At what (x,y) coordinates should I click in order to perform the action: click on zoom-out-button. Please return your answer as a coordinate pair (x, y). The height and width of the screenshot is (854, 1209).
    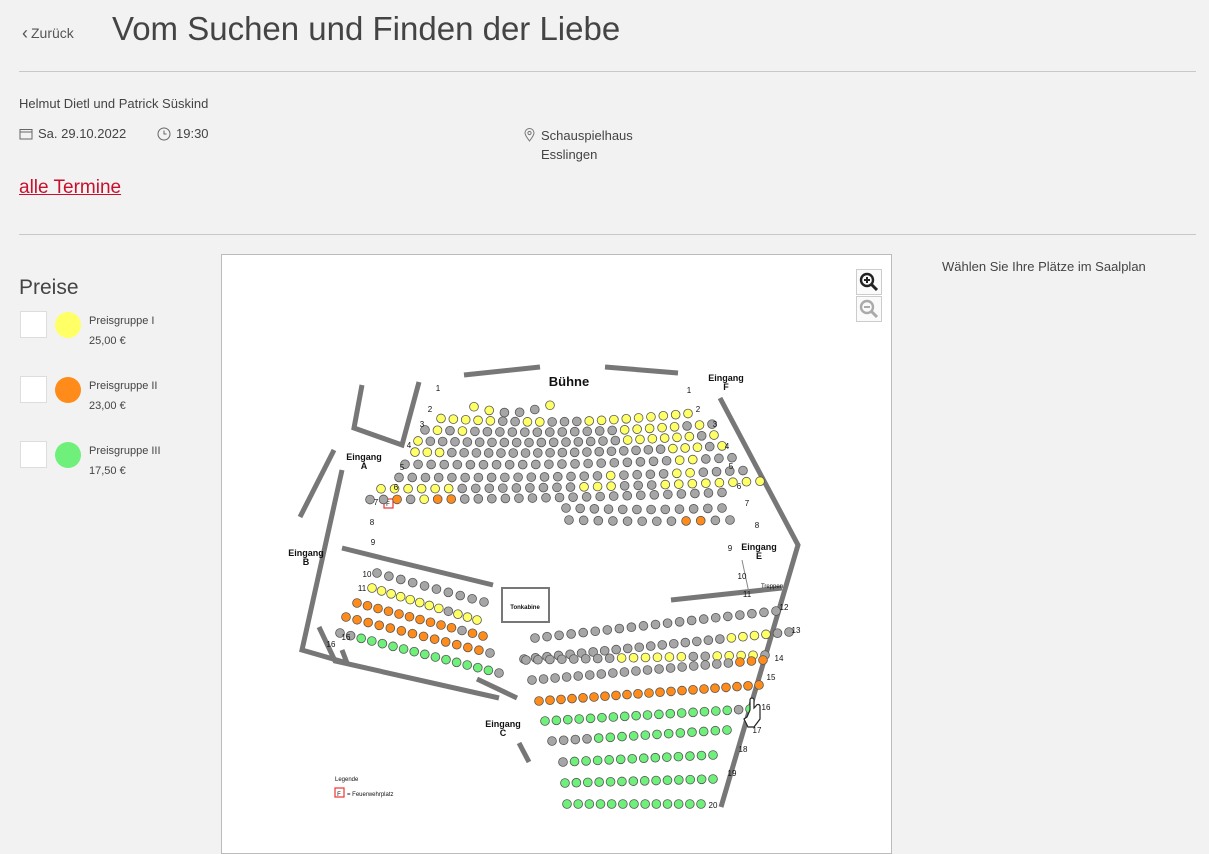
    Looking at the image, I should click on (869, 309).